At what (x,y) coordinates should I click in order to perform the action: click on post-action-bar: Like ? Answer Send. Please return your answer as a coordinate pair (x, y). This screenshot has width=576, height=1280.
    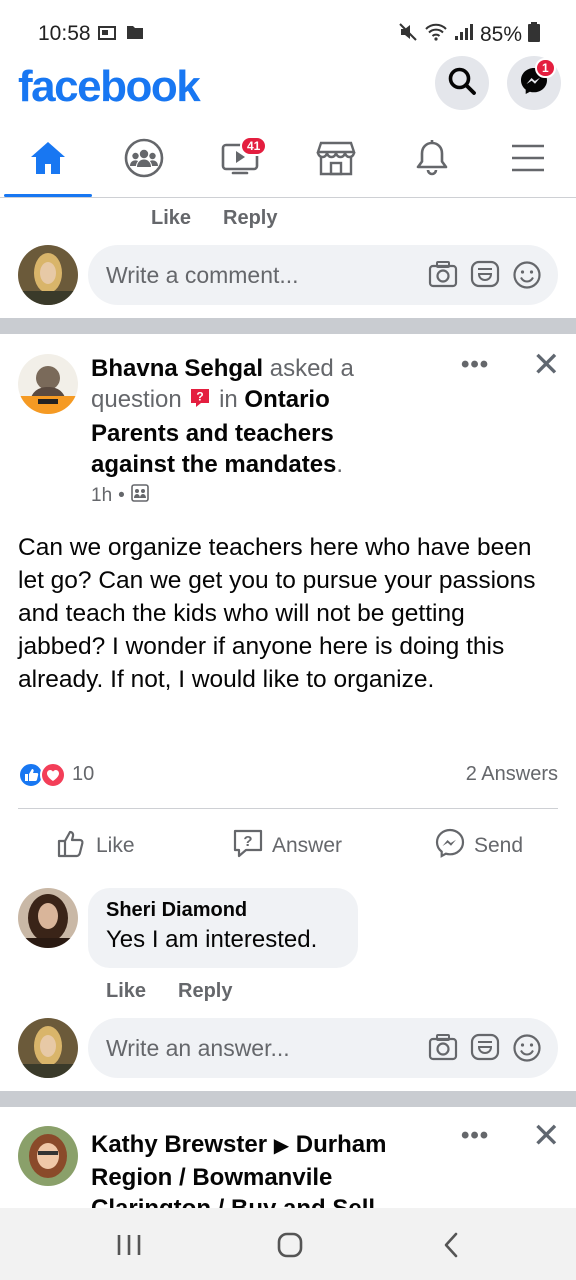
    Looking at the image, I should click on (288, 841).